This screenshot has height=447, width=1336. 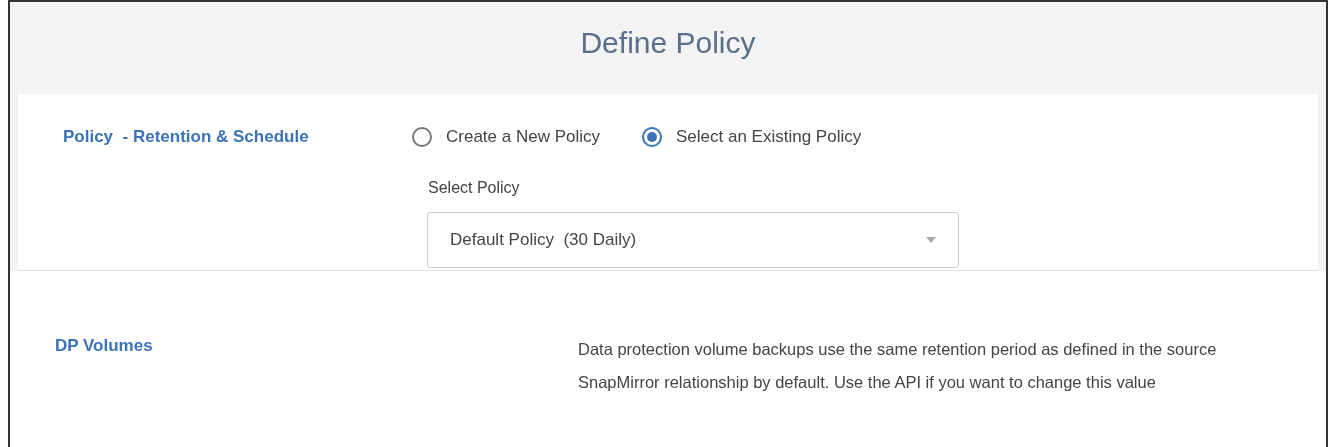 I want to click on page-title: Define Policy, so click(x=668, y=43).